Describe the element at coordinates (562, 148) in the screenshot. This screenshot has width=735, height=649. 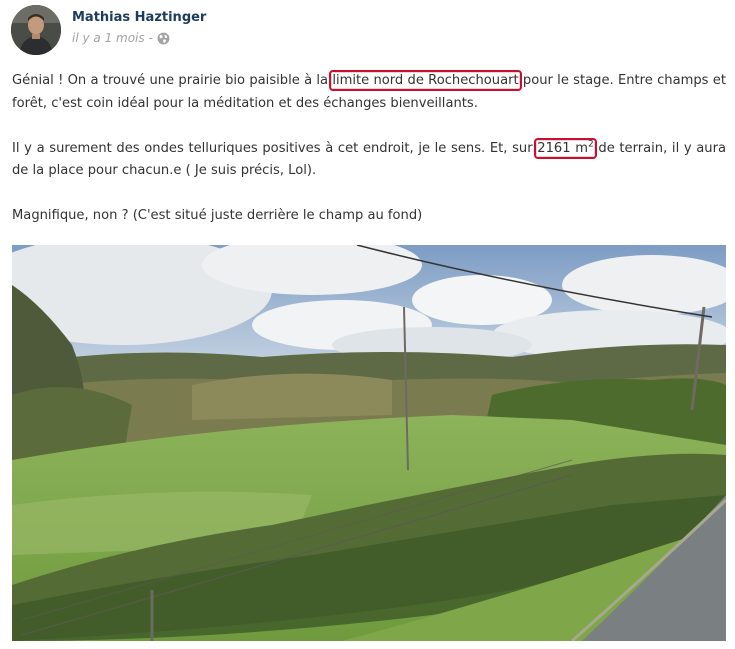
I see `area-value: 2161 m` at that location.